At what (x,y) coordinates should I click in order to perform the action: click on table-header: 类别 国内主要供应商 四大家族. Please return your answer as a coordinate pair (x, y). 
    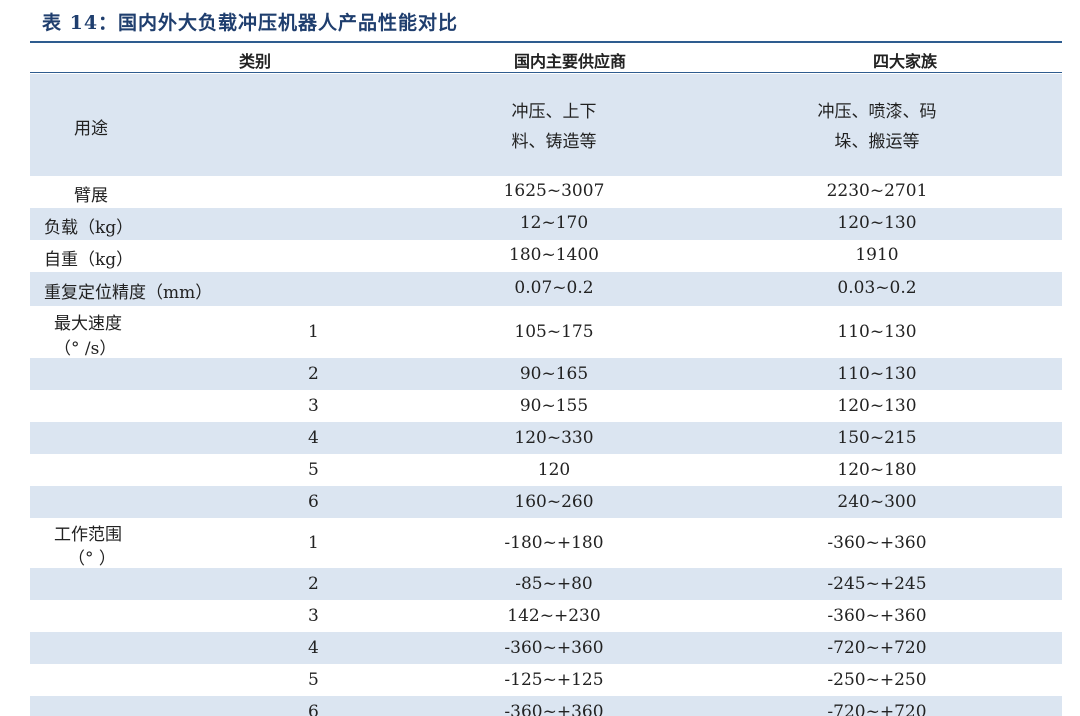
    Looking at the image, I should click on (546, 57).